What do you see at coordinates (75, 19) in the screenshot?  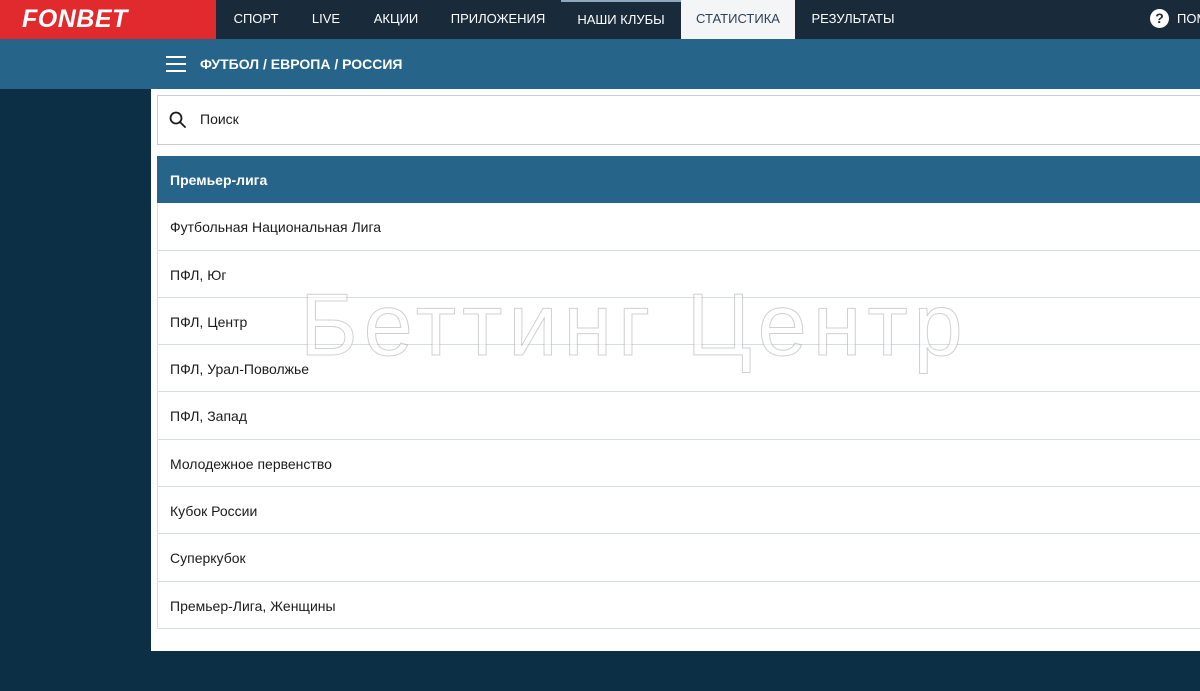 I see `logo-text: FONBET` at bounding box center [75, 19].